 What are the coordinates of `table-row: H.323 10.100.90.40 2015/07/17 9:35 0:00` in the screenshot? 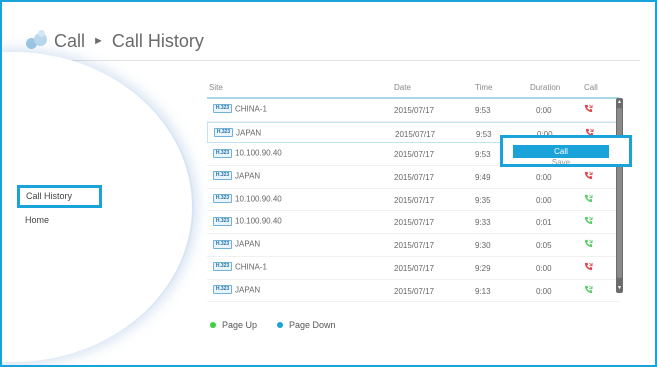 It's located at (413, 200).